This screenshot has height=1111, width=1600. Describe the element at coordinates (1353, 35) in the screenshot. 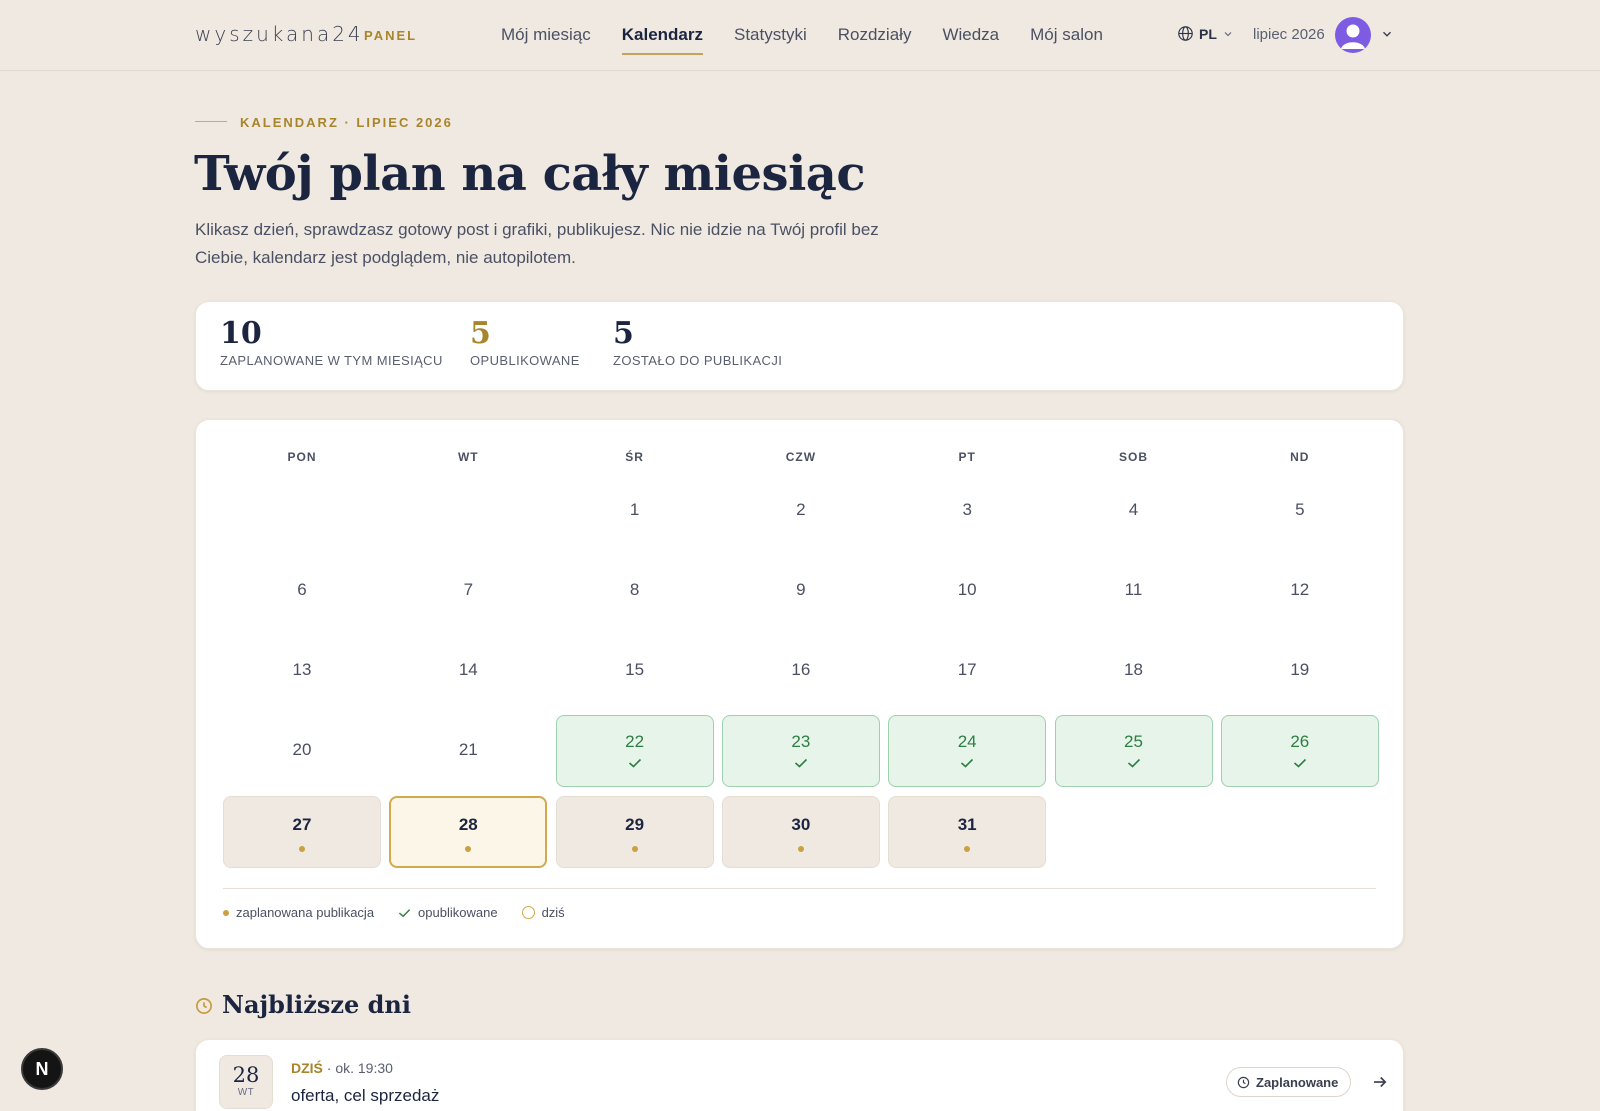

I see `avatar` at that location.